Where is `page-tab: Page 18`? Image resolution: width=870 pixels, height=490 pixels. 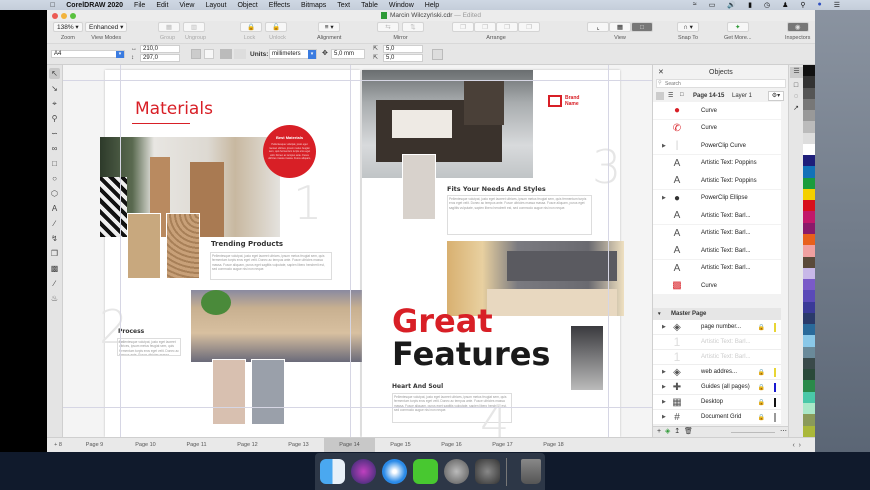
page-tab: Page 18 is located at coordinates (553, 445).